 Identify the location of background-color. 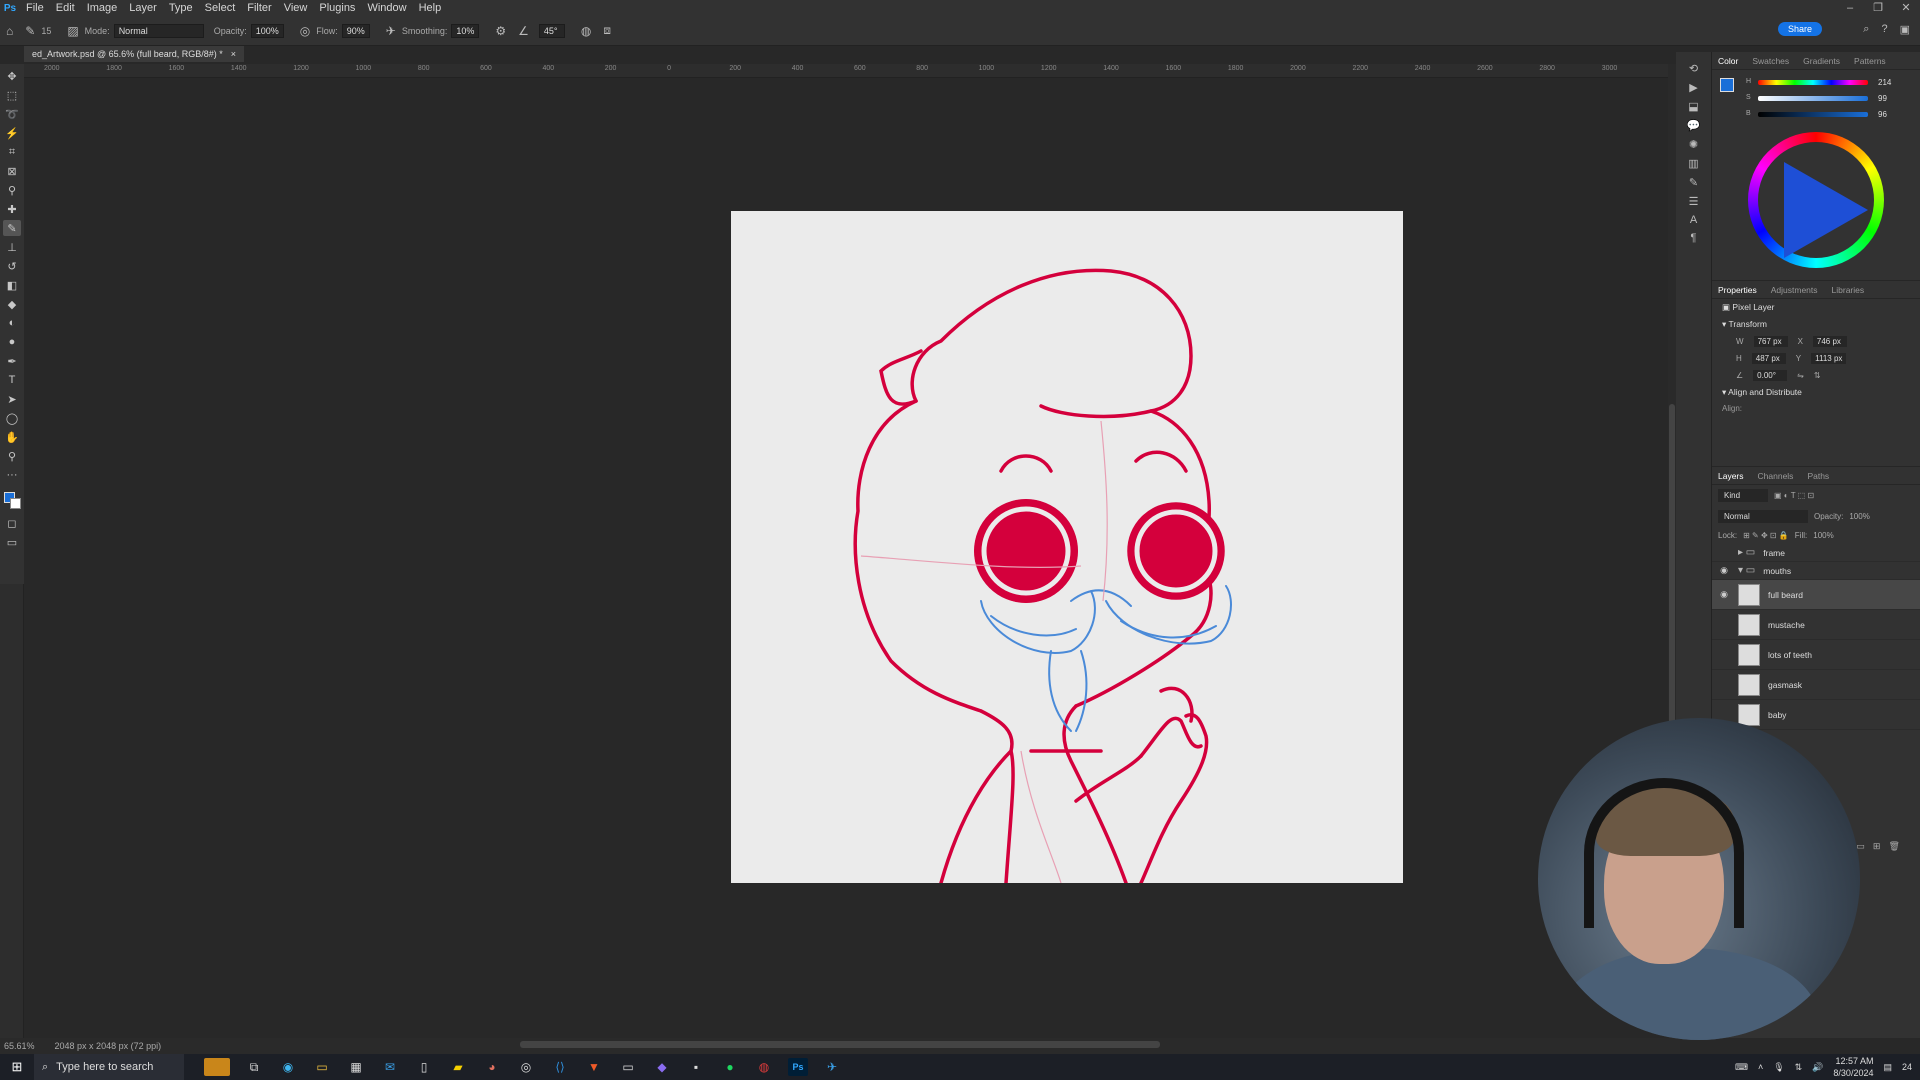
(15, 503).